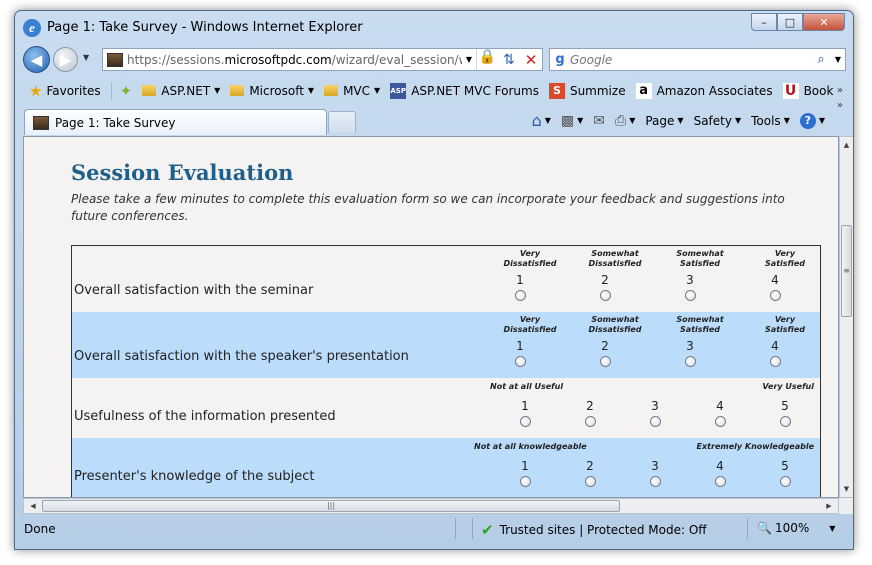 The image size is (872, 565). I want to click on scroll-left-arrow-icon: ◀, so click(33, 506).